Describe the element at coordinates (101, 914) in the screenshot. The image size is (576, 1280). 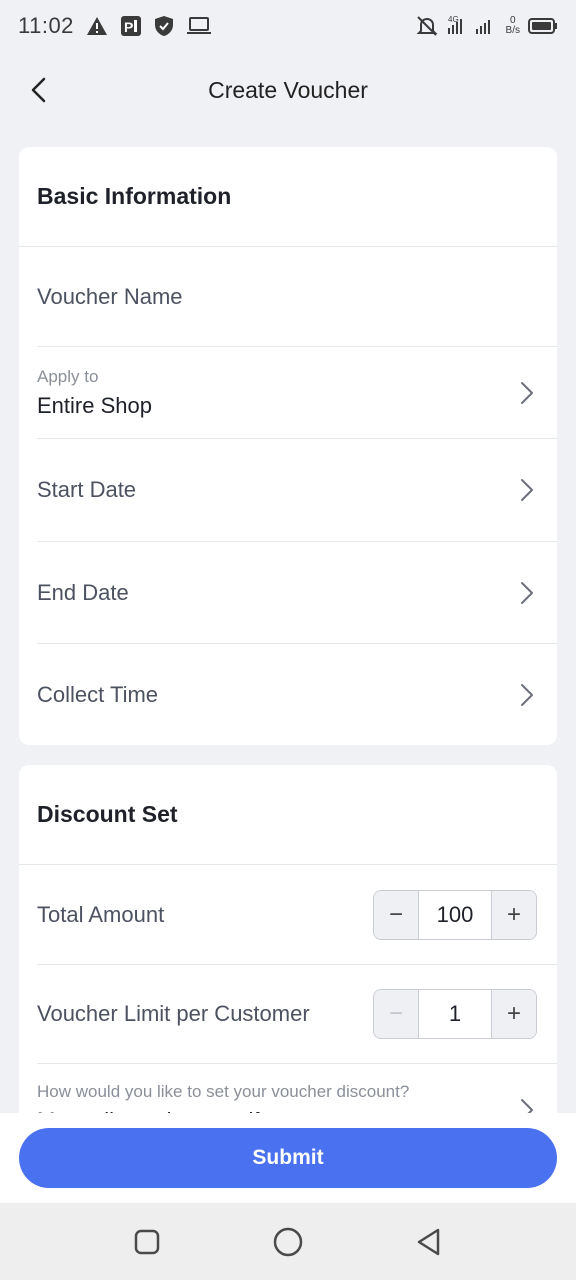
I see `total-amount-label: Total Amount` at that location.